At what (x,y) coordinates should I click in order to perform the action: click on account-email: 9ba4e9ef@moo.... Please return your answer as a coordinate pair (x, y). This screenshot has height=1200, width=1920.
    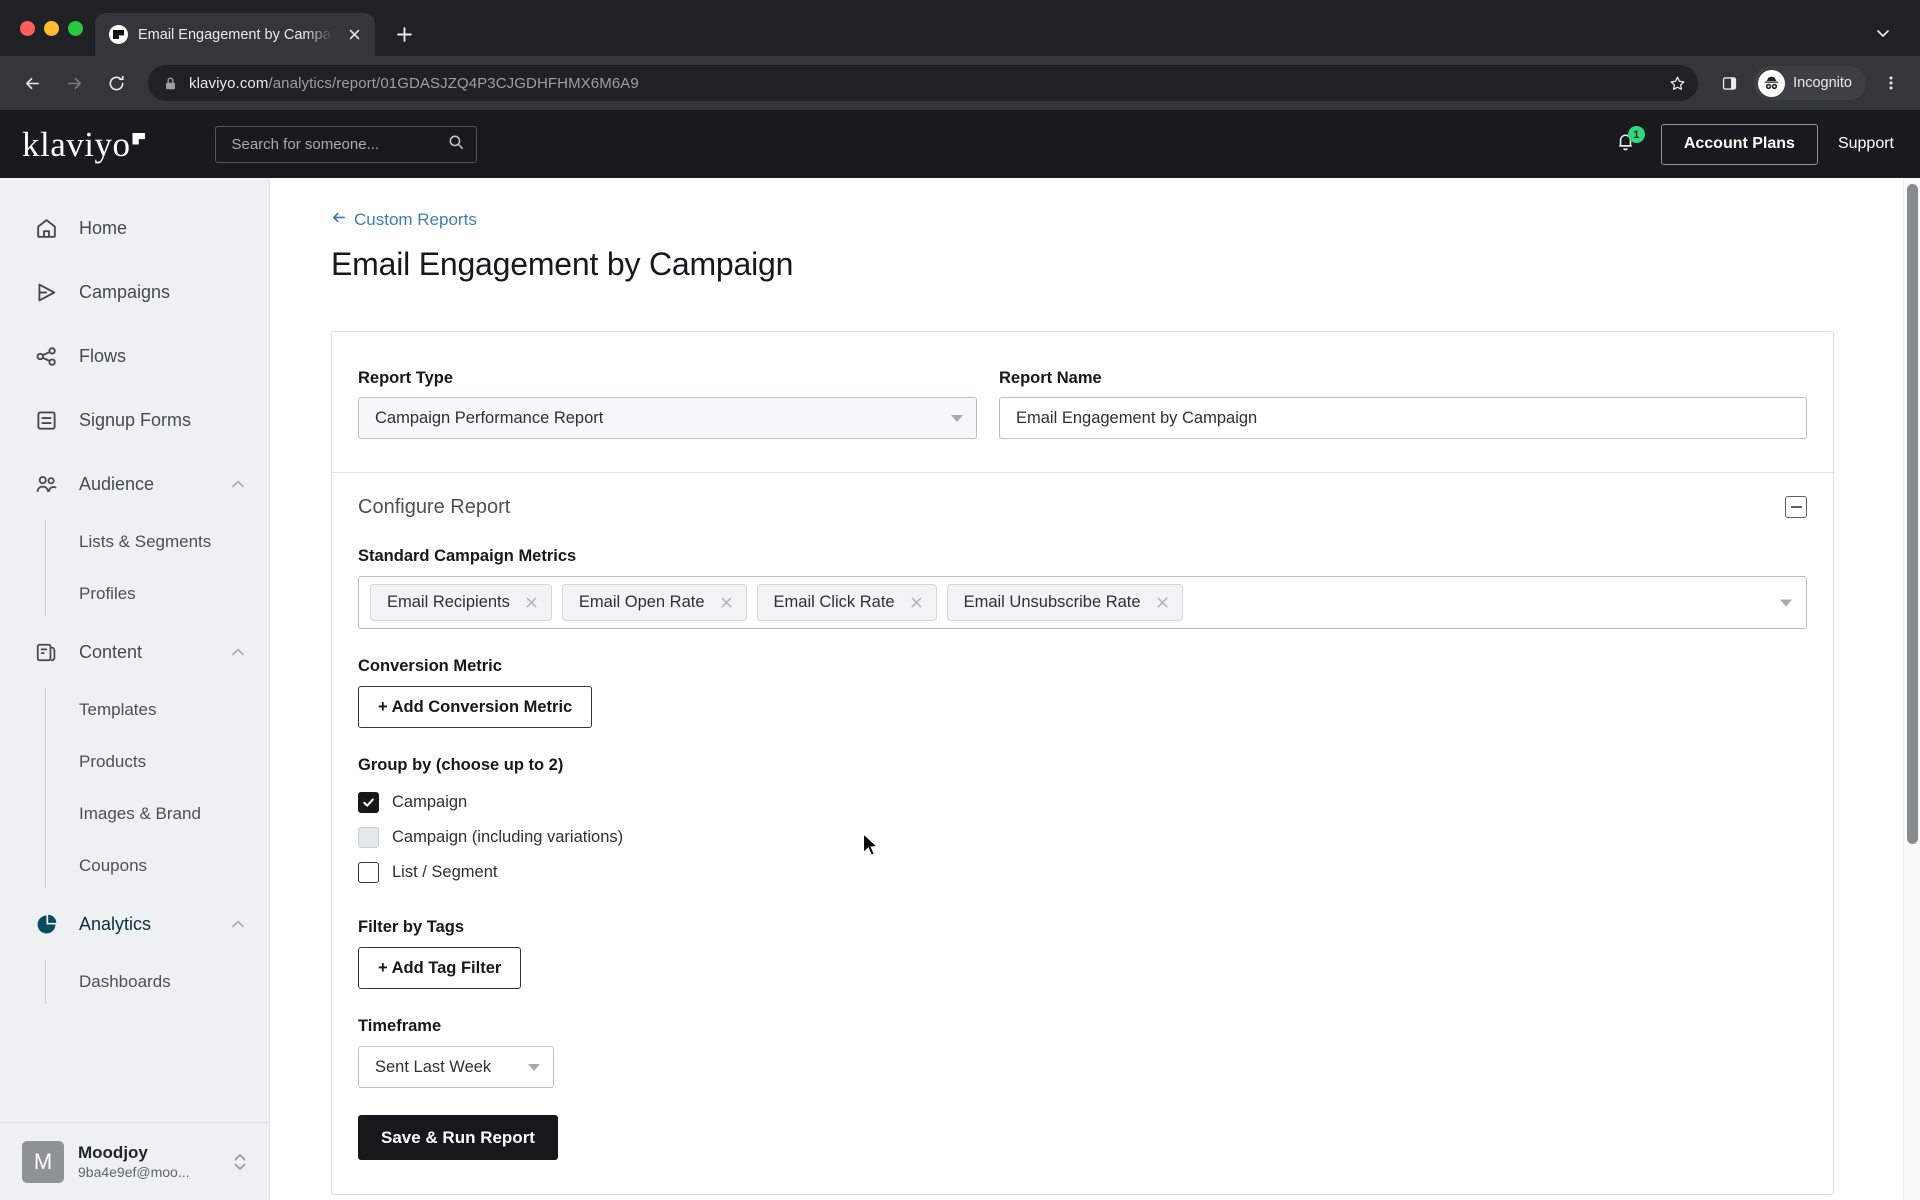
    Looking at the image, I should click on (134, 1172).